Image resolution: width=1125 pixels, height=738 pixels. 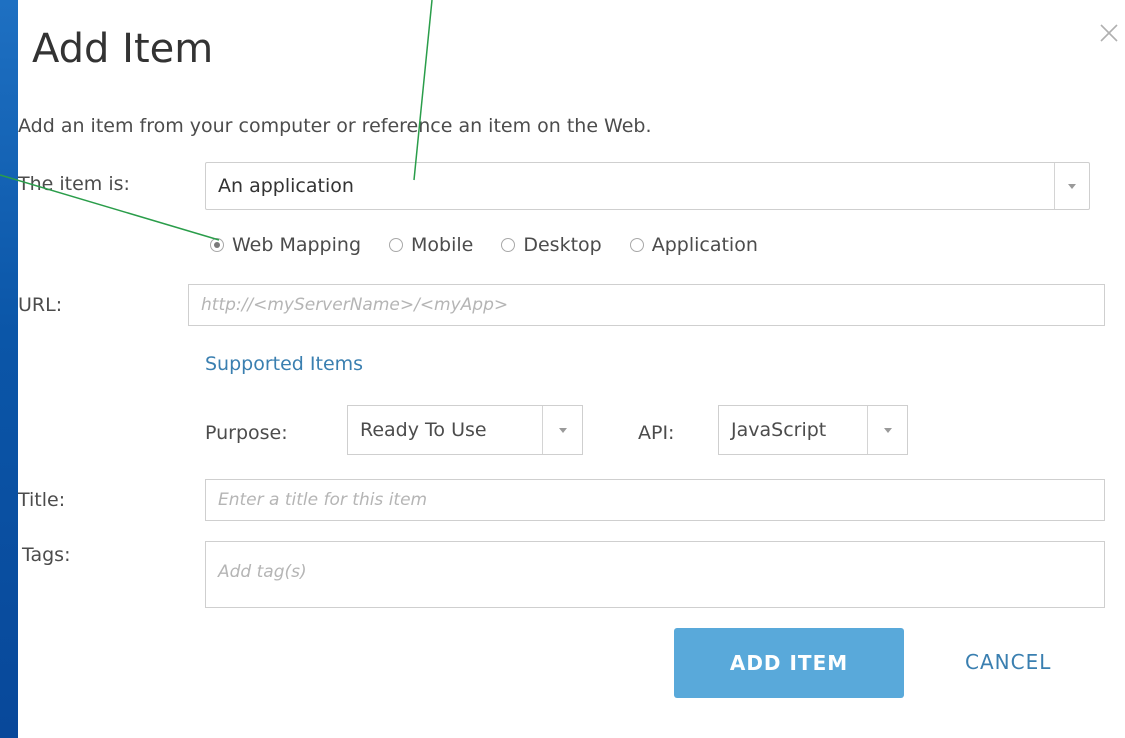 I want to click on api-select: JavaScript, so click(x=813, y=430).